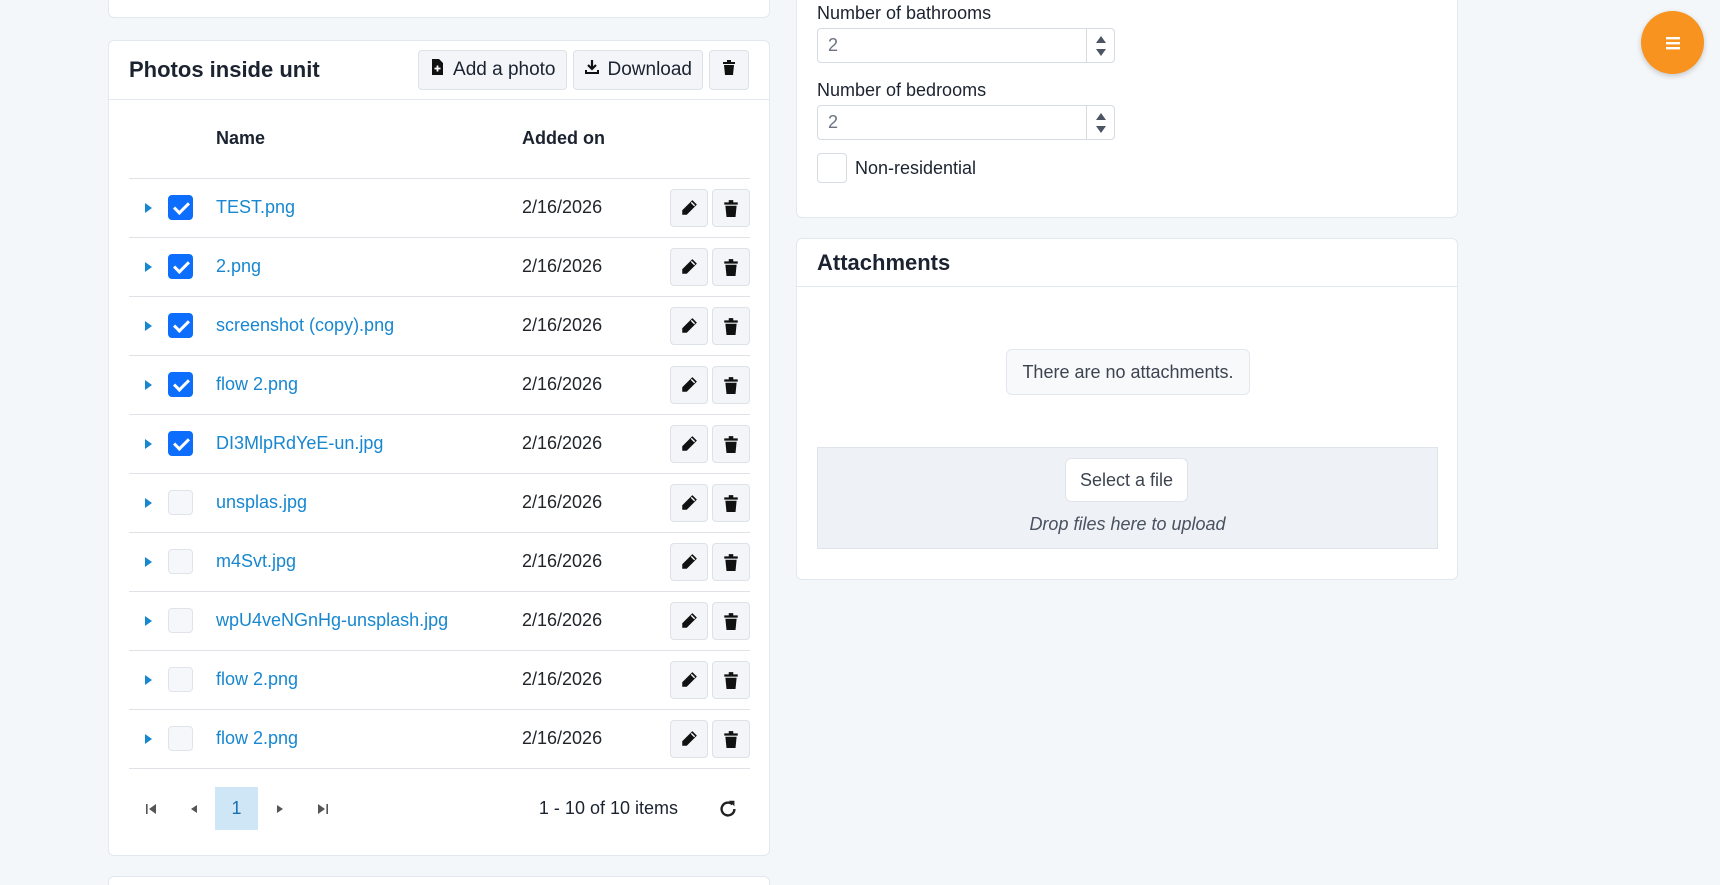  What do you see at coordinates (305, 325) in the screenshot?
I see `file-name-link: screenshot (copy).png` at bounding box center [305, 325].